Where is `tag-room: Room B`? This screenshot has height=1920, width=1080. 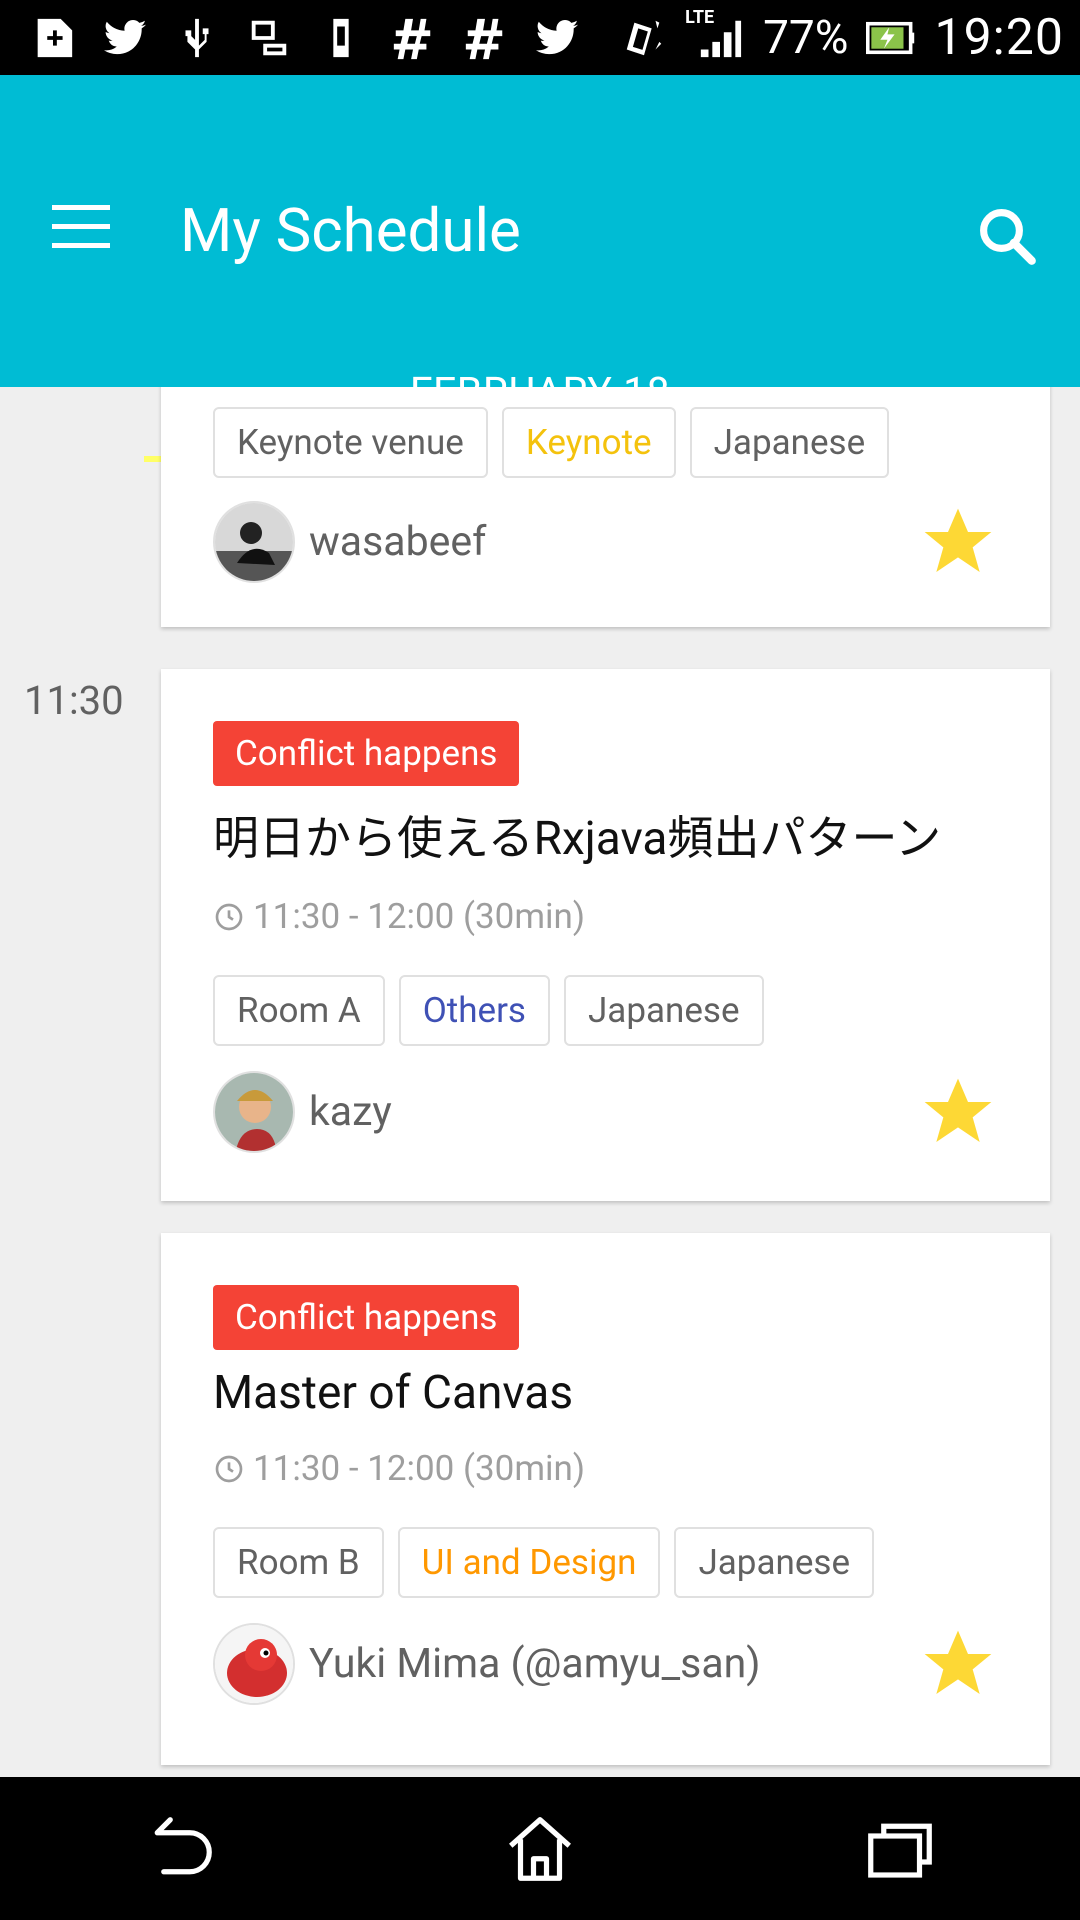
tag-room: Room B is located at coordinates (298, 1562).